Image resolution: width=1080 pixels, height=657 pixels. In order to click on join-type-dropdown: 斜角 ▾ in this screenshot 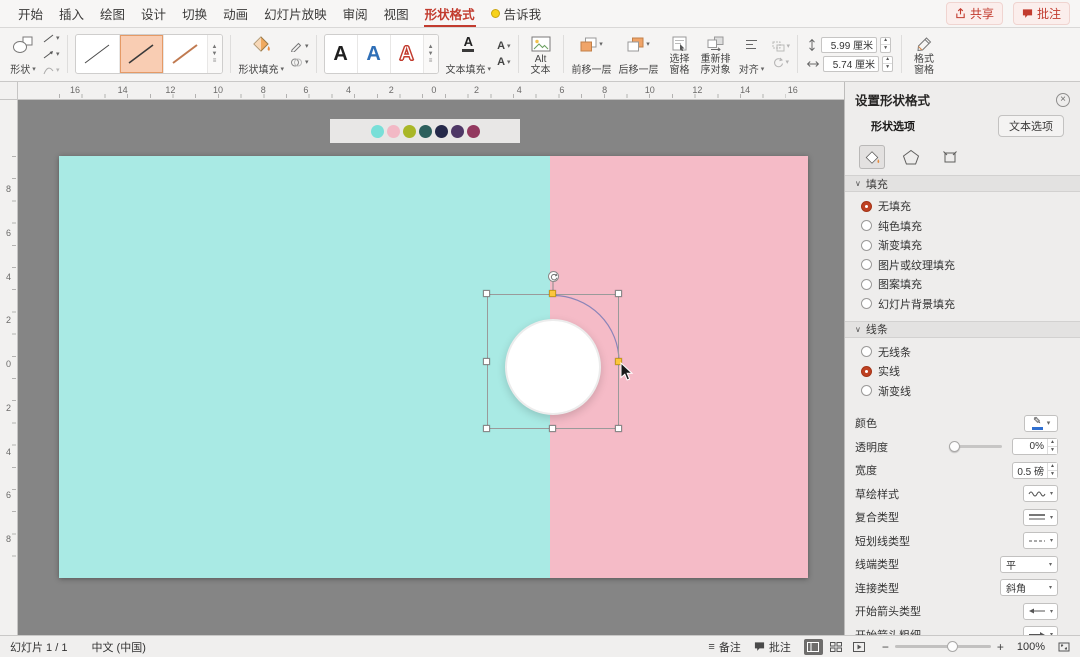, I will do `click(1029, 588)`.